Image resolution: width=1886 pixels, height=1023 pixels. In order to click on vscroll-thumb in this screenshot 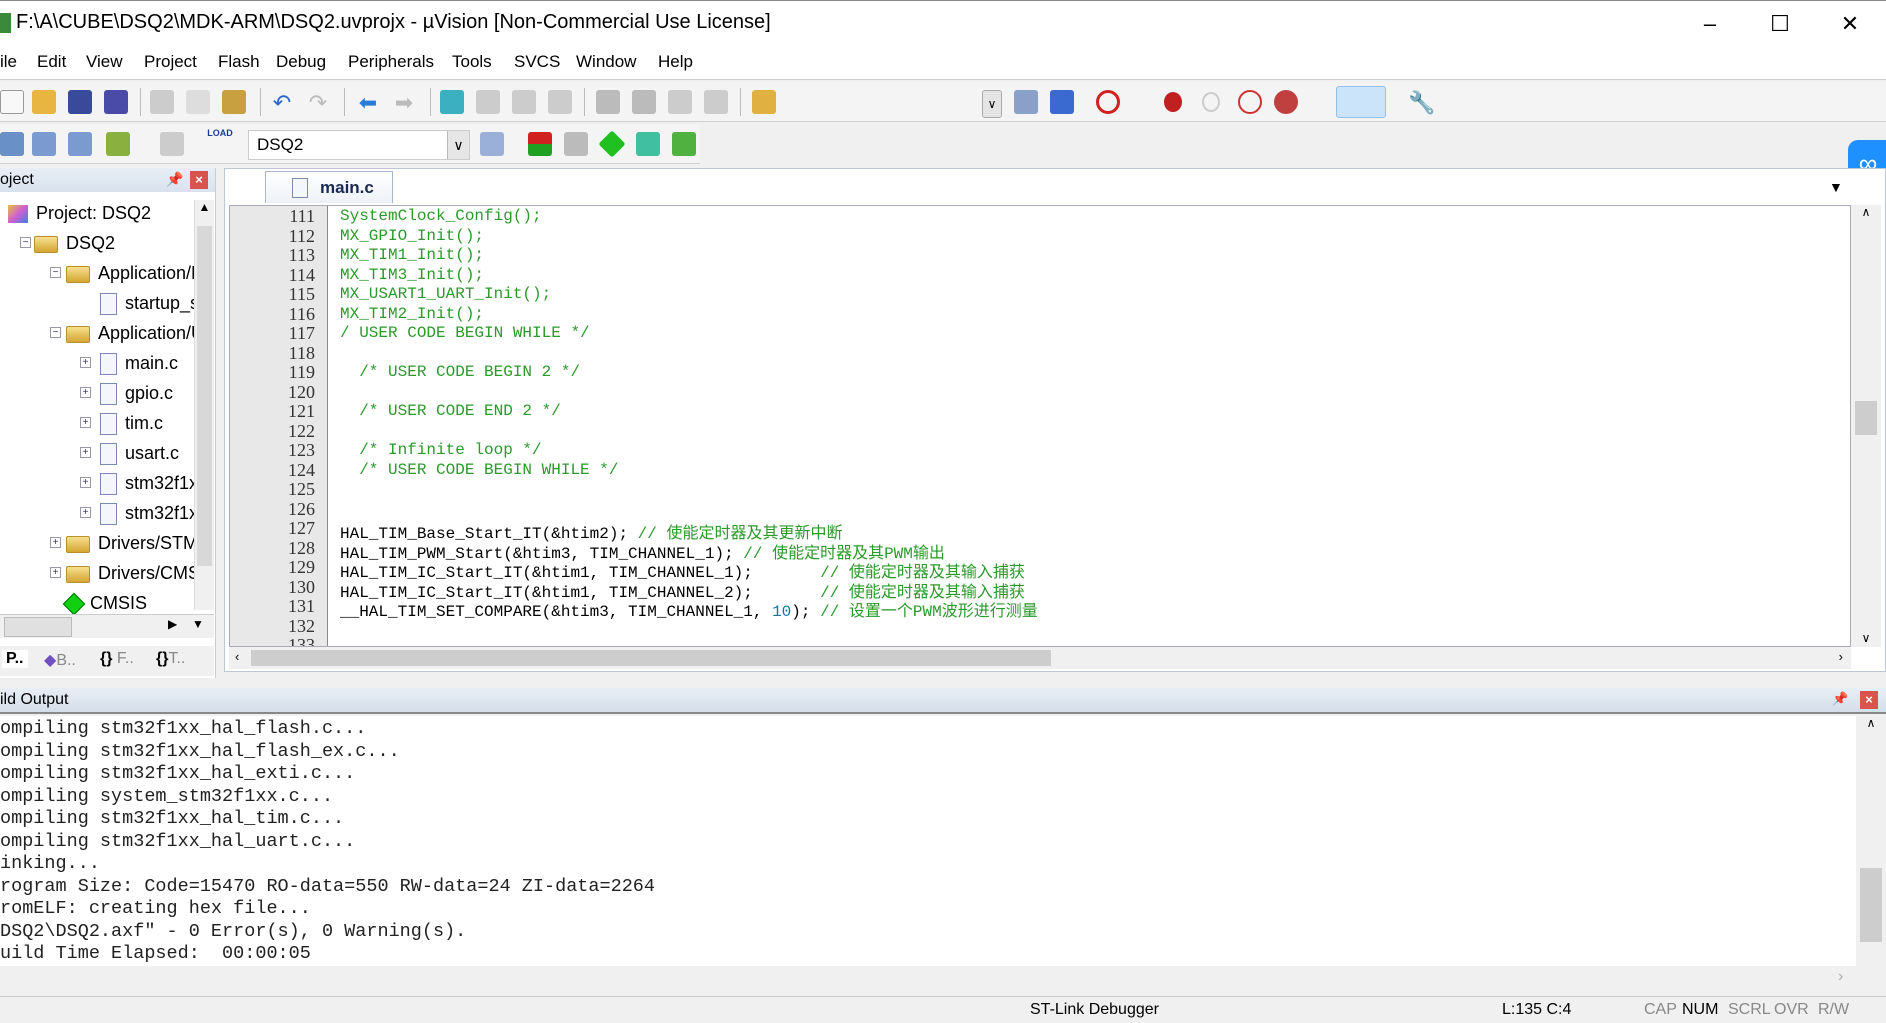, I will do `click(1866, 418)`.